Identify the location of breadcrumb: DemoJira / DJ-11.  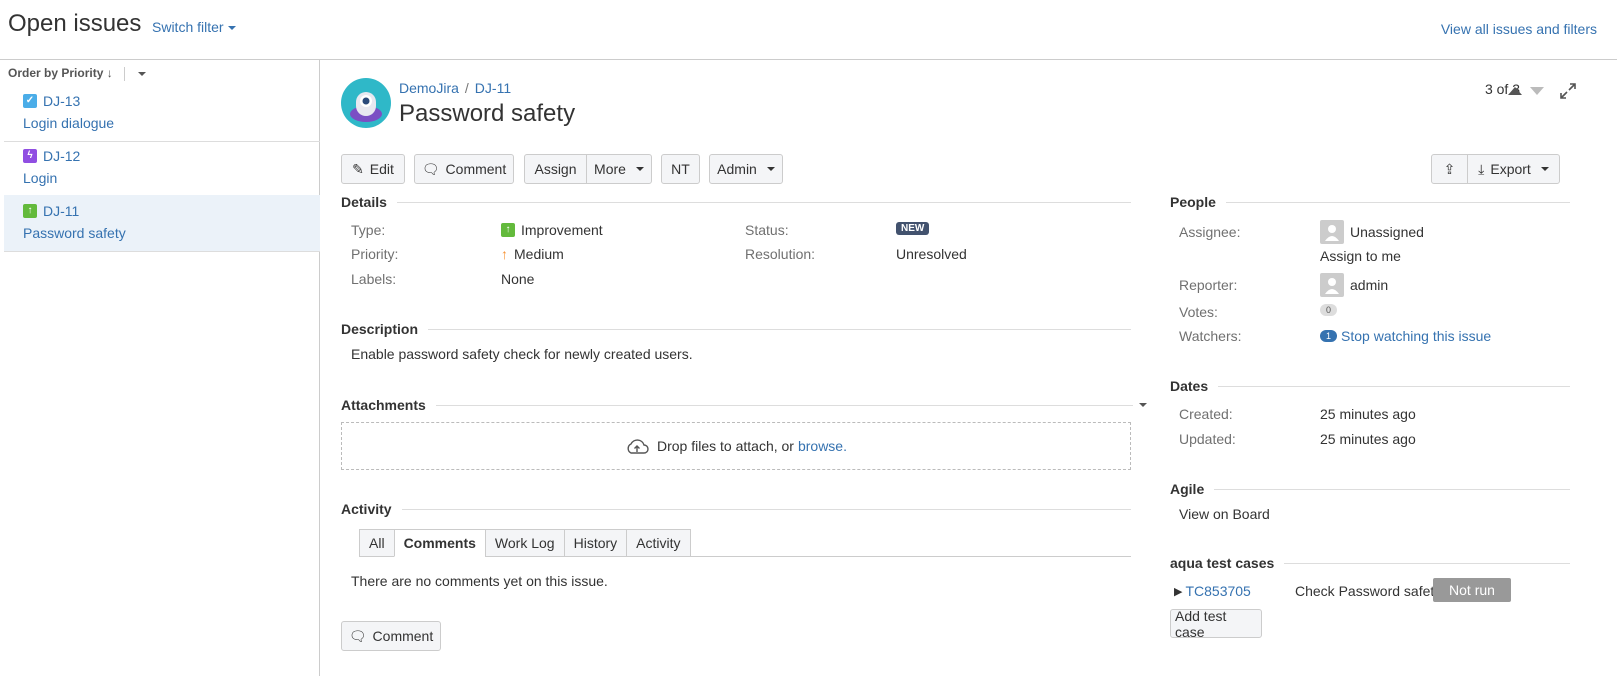
(455, 88).